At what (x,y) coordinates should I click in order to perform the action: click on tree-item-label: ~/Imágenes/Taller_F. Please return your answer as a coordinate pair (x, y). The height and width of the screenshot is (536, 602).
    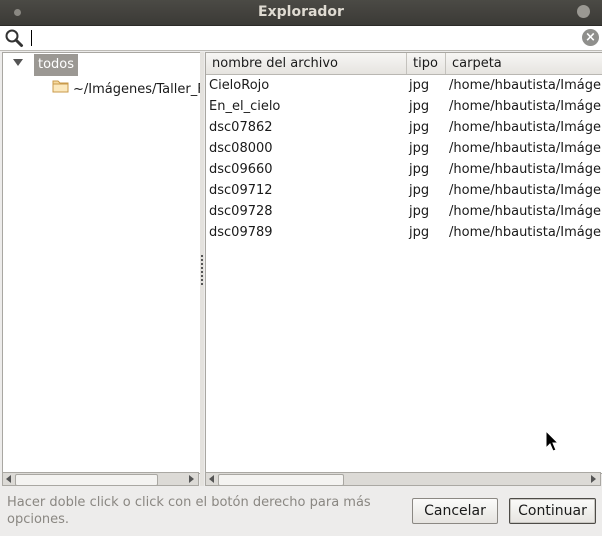
    Looking at the image, I should click on (137, 89).